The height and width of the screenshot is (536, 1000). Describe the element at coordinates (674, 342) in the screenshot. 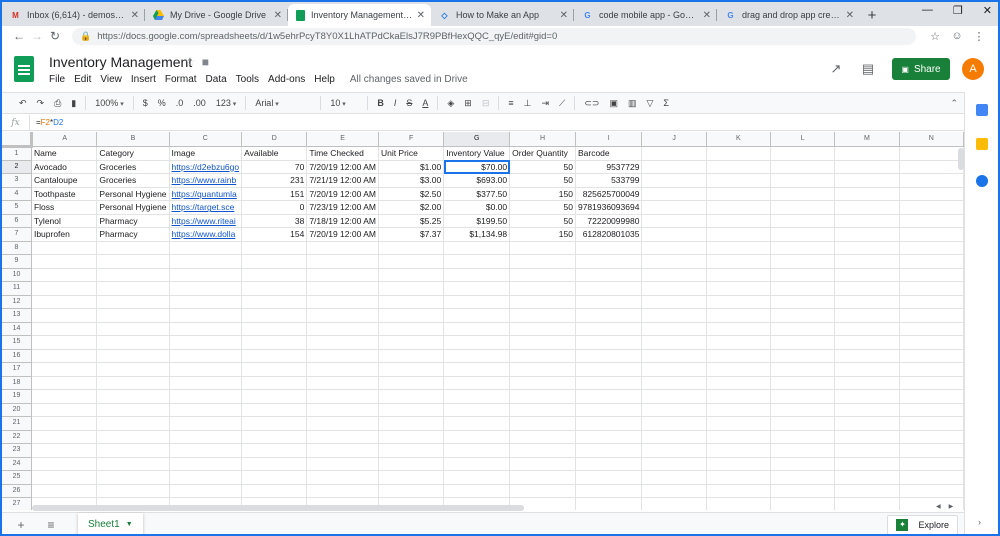

I see `cell-j15` at that location.